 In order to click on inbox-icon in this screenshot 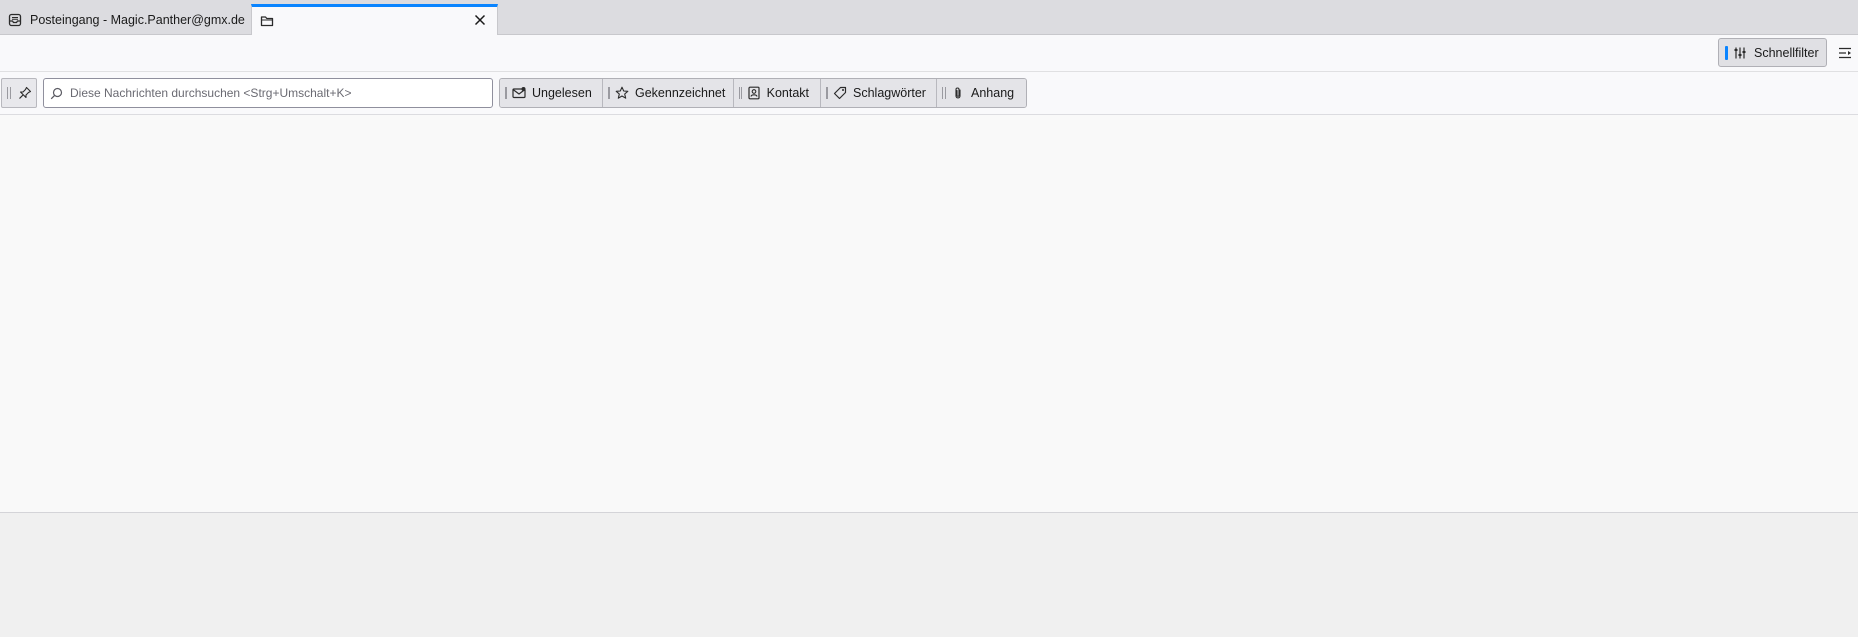, I will do `click(15, 20)`.